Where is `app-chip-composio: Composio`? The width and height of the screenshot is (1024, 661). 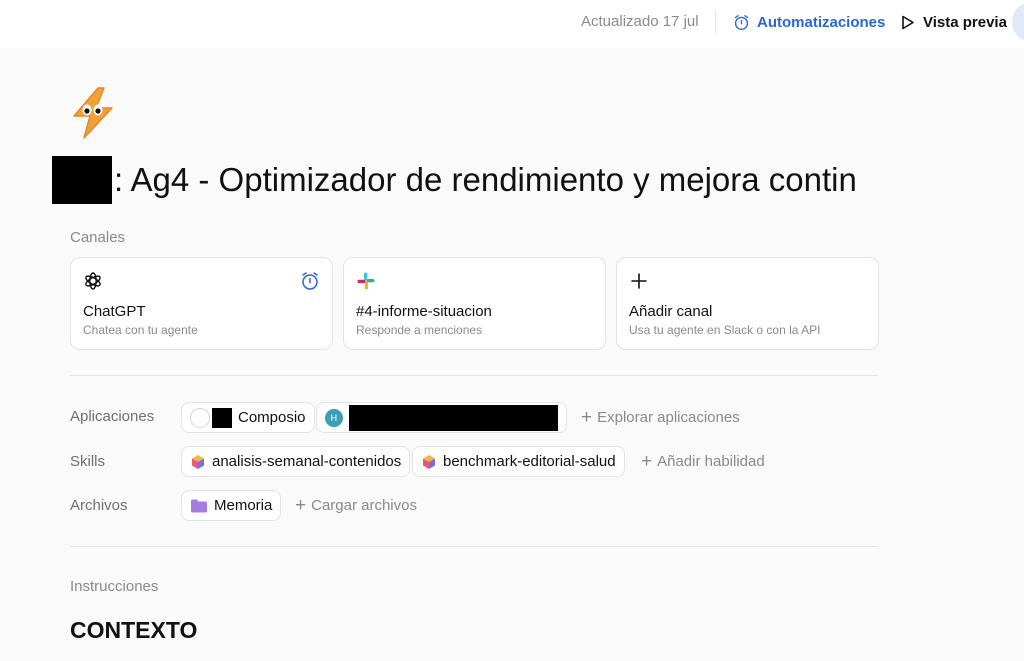 app-chip-composio: Composio is located at coordinates (248, 417).